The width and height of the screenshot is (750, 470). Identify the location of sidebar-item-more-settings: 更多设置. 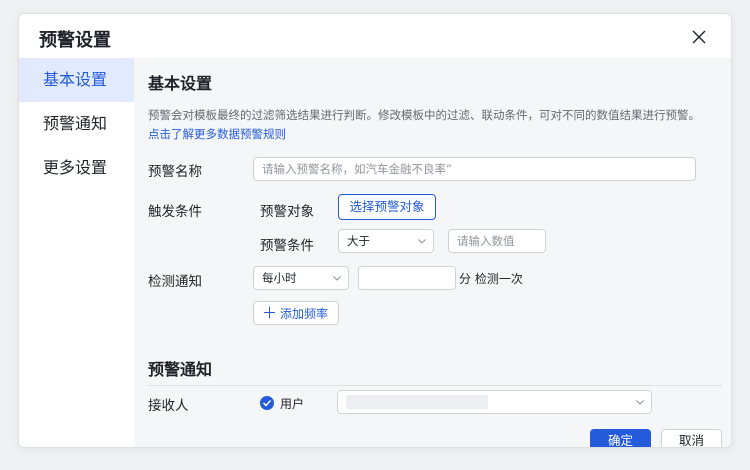
(76, 168).